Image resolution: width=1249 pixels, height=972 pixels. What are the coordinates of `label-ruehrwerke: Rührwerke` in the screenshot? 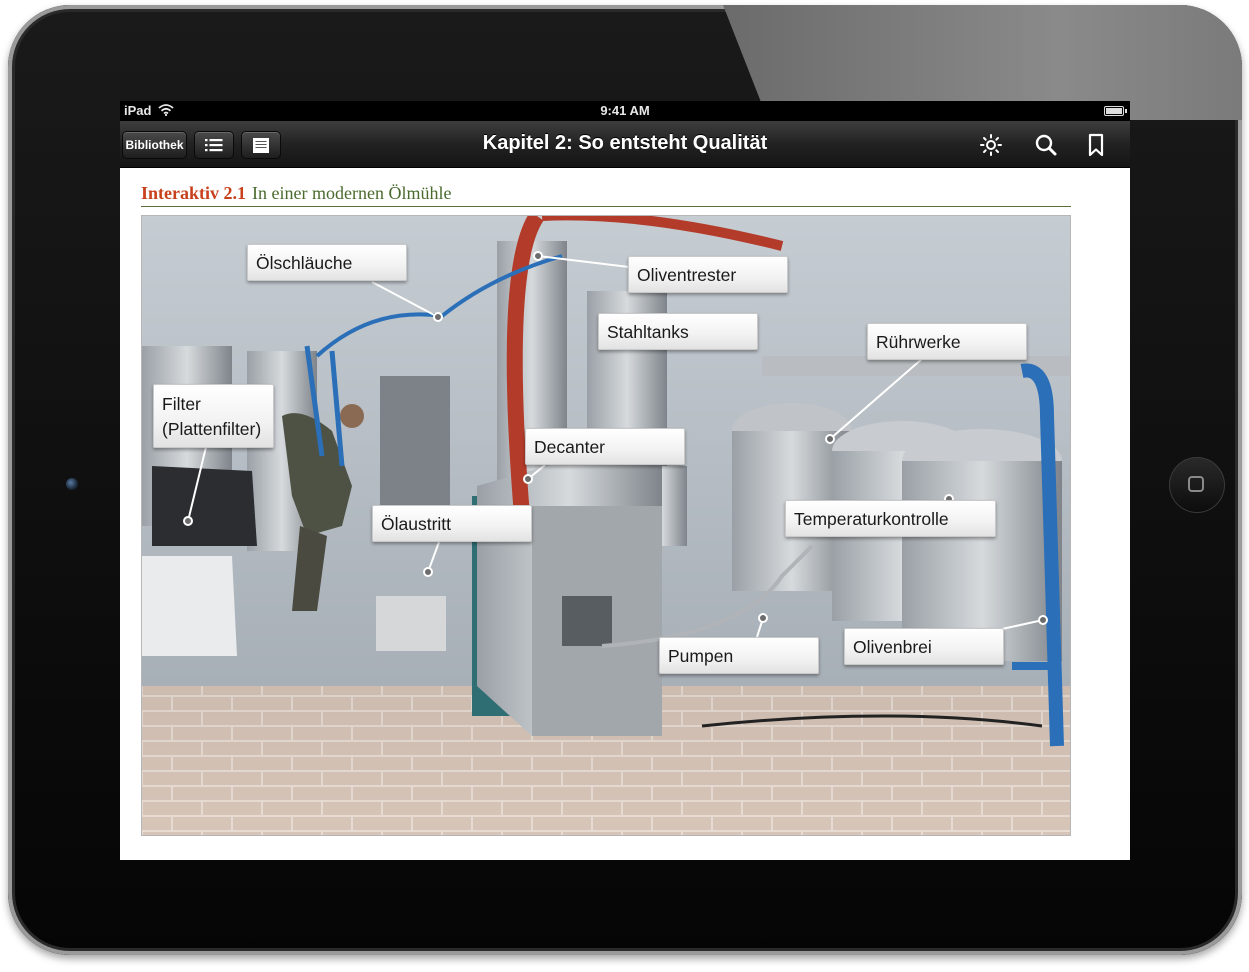 It's located at (947, 341).